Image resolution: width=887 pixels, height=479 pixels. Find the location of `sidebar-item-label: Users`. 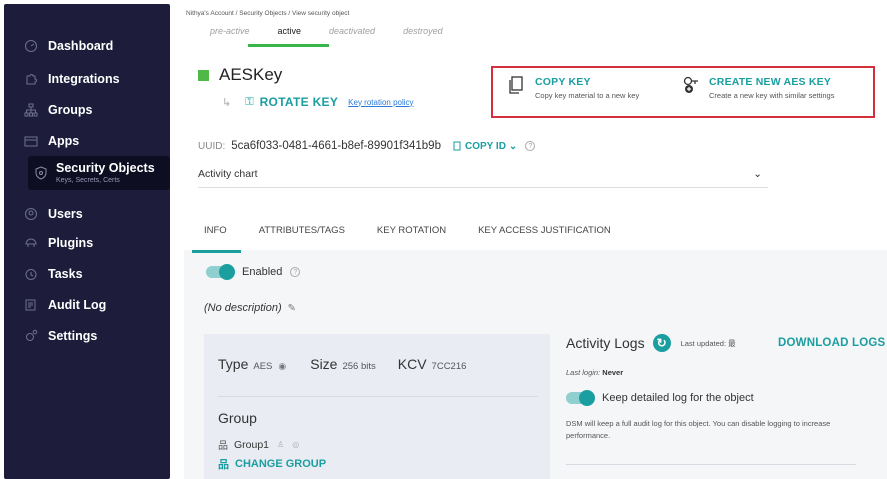

sidebar-item-label: Users is located at coordinates (65, 214).